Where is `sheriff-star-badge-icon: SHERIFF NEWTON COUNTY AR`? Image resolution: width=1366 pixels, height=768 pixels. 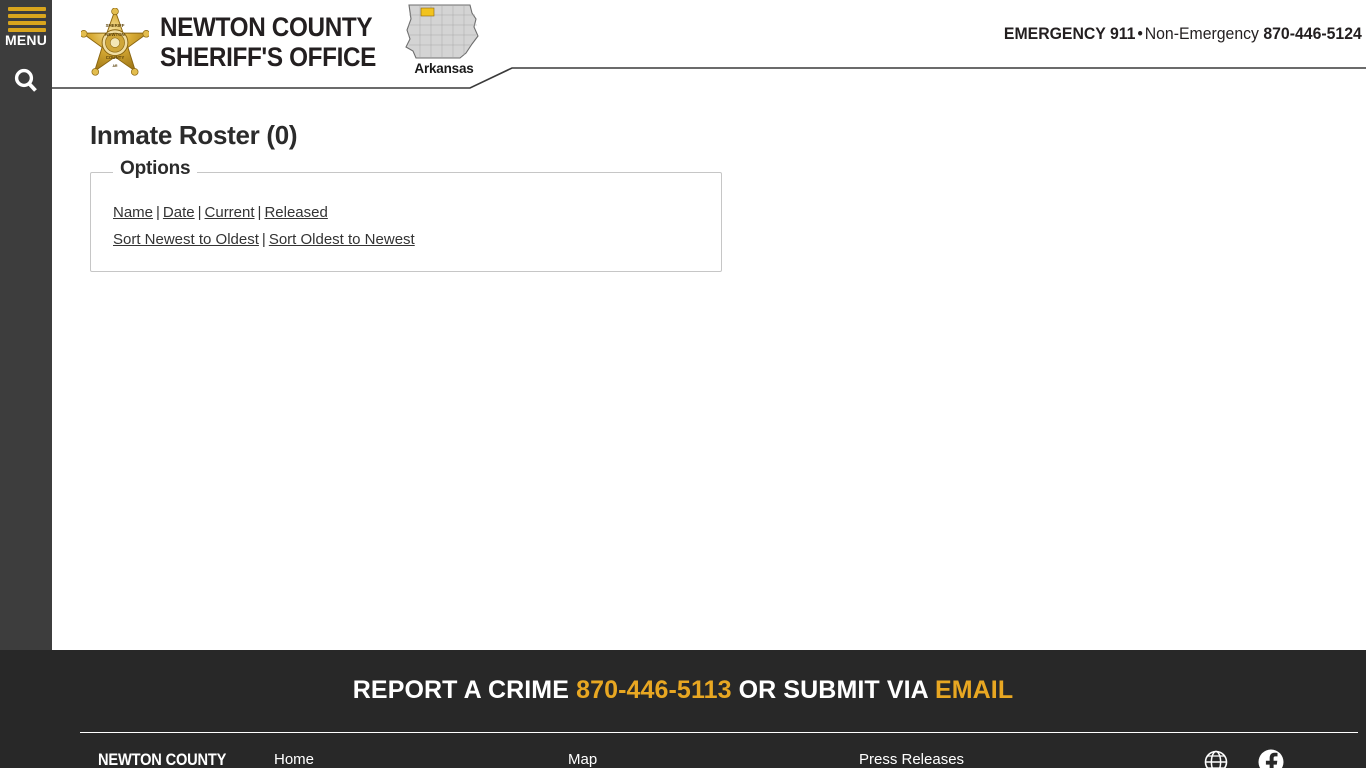 sheriff-star-badge-icon: SHERIFF NEWTON COUNTY AR is located at coordinates (115, 42).